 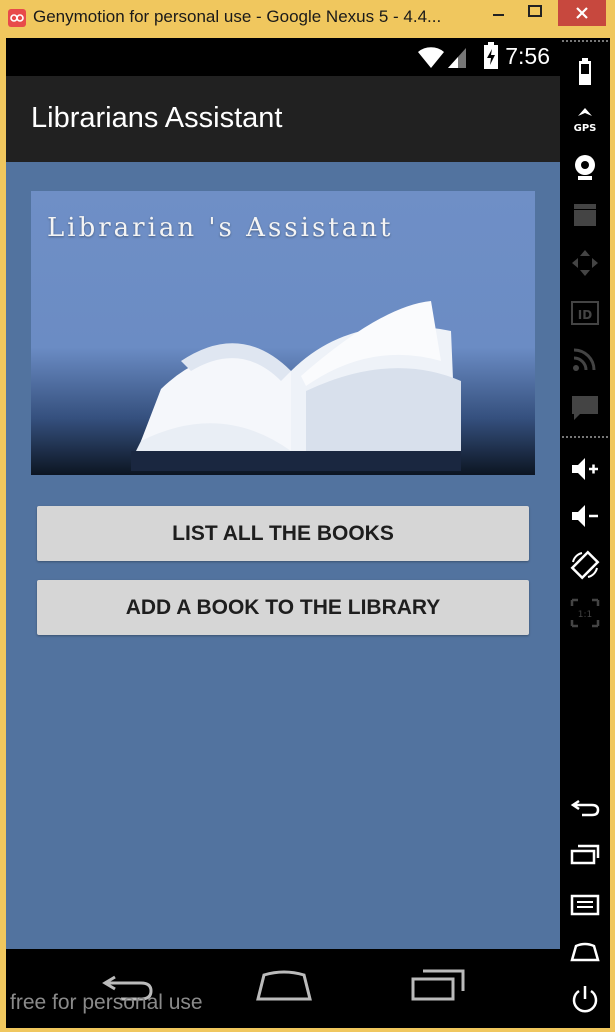 I want to click on add-book-button: ADD A BOOK TO THE LIBRARY, so click(x=283, y=607).